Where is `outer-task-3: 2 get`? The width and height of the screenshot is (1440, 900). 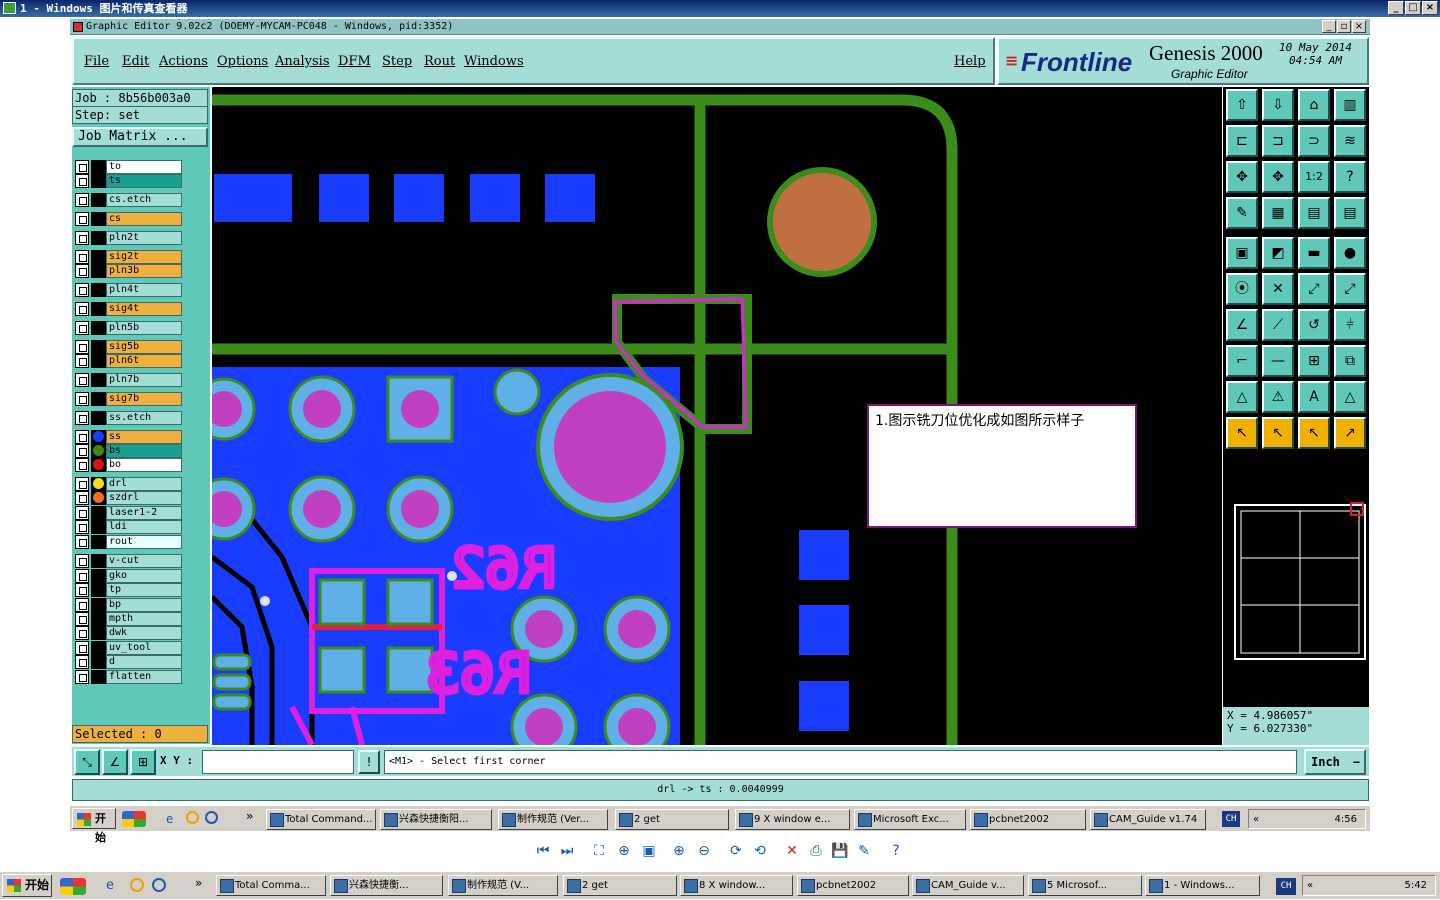 outer-task-3: 2 get is located at coordinates (620, 885).